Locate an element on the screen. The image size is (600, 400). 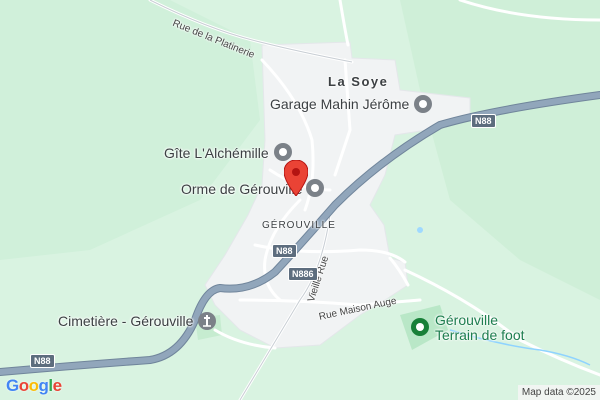
poi-label-terrain: Gérouville Terrain de foot is located at coordinates (480, 328).